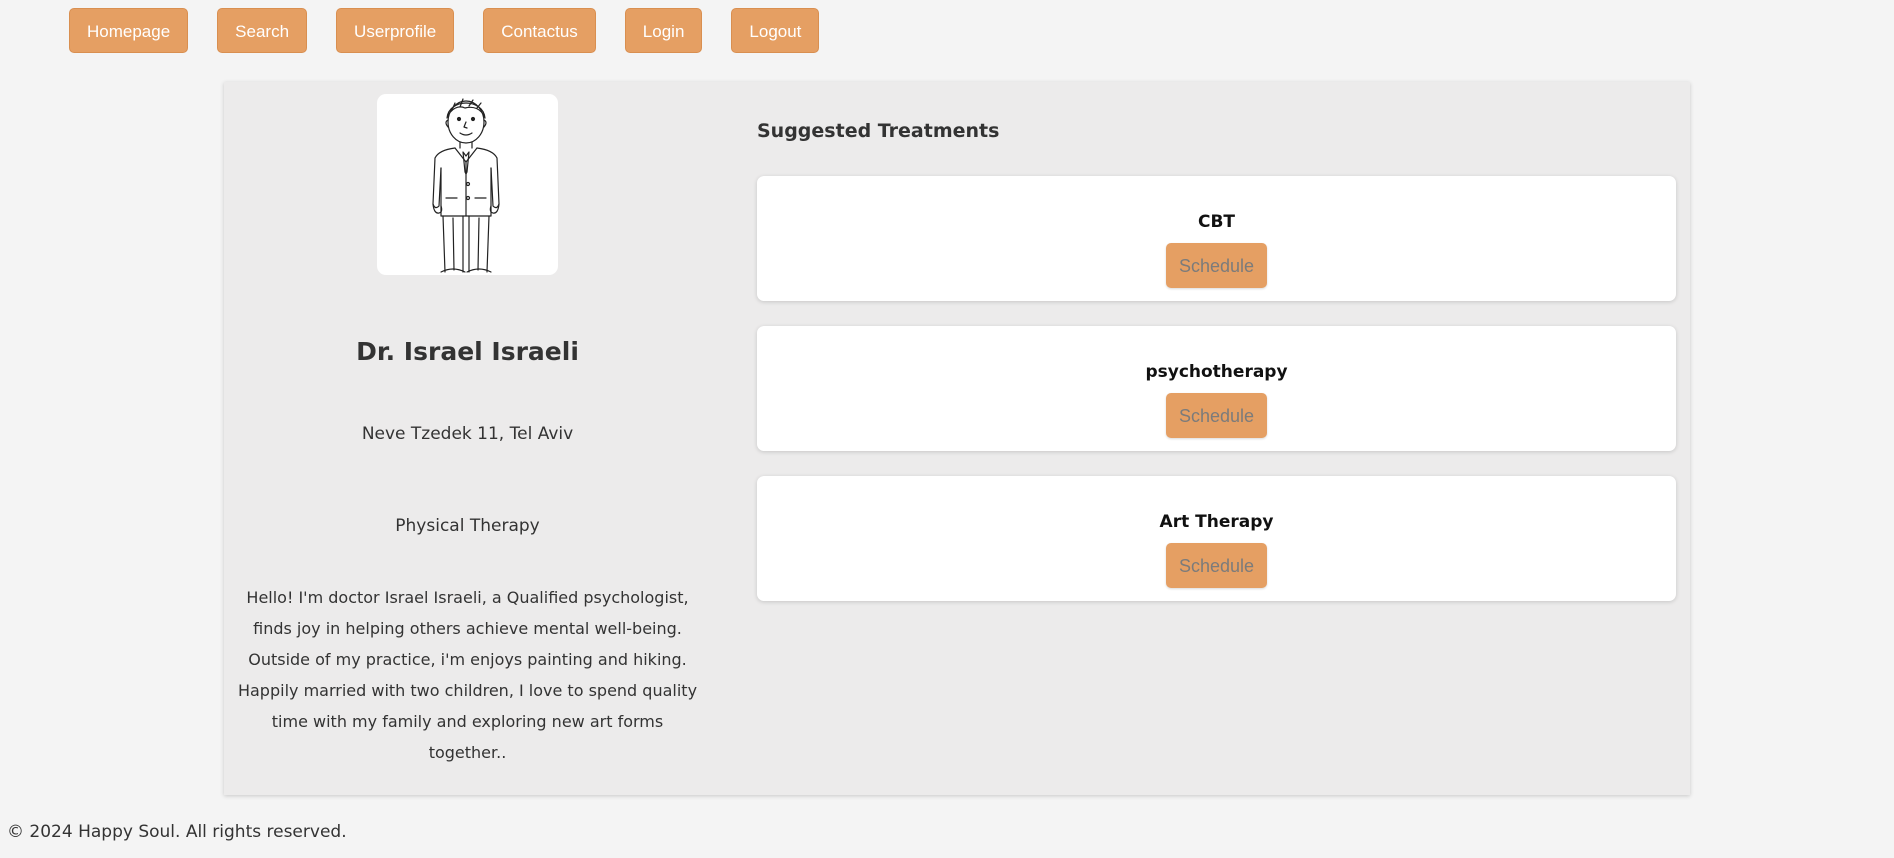  I want to click on treatment-card-art-therapy: Art Therapy Schedule, so click(1216, 538).